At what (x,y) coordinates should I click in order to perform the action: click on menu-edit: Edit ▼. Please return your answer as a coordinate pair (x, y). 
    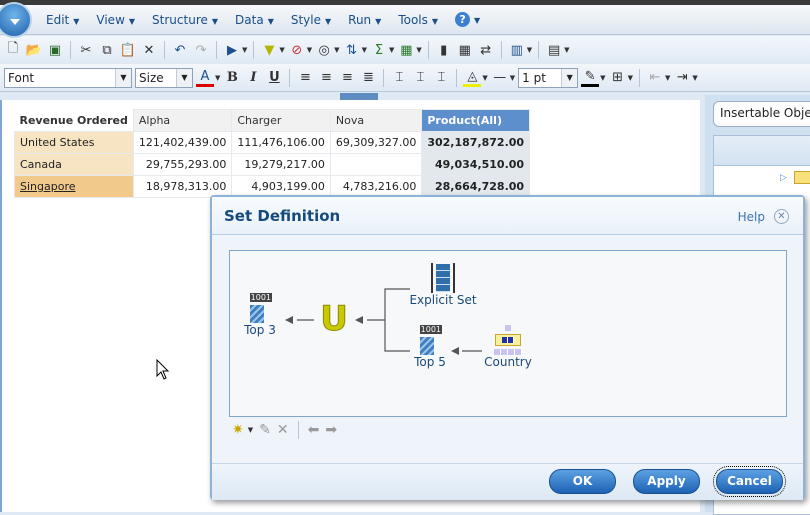
    Looking at the image, I should click on (62, 20).